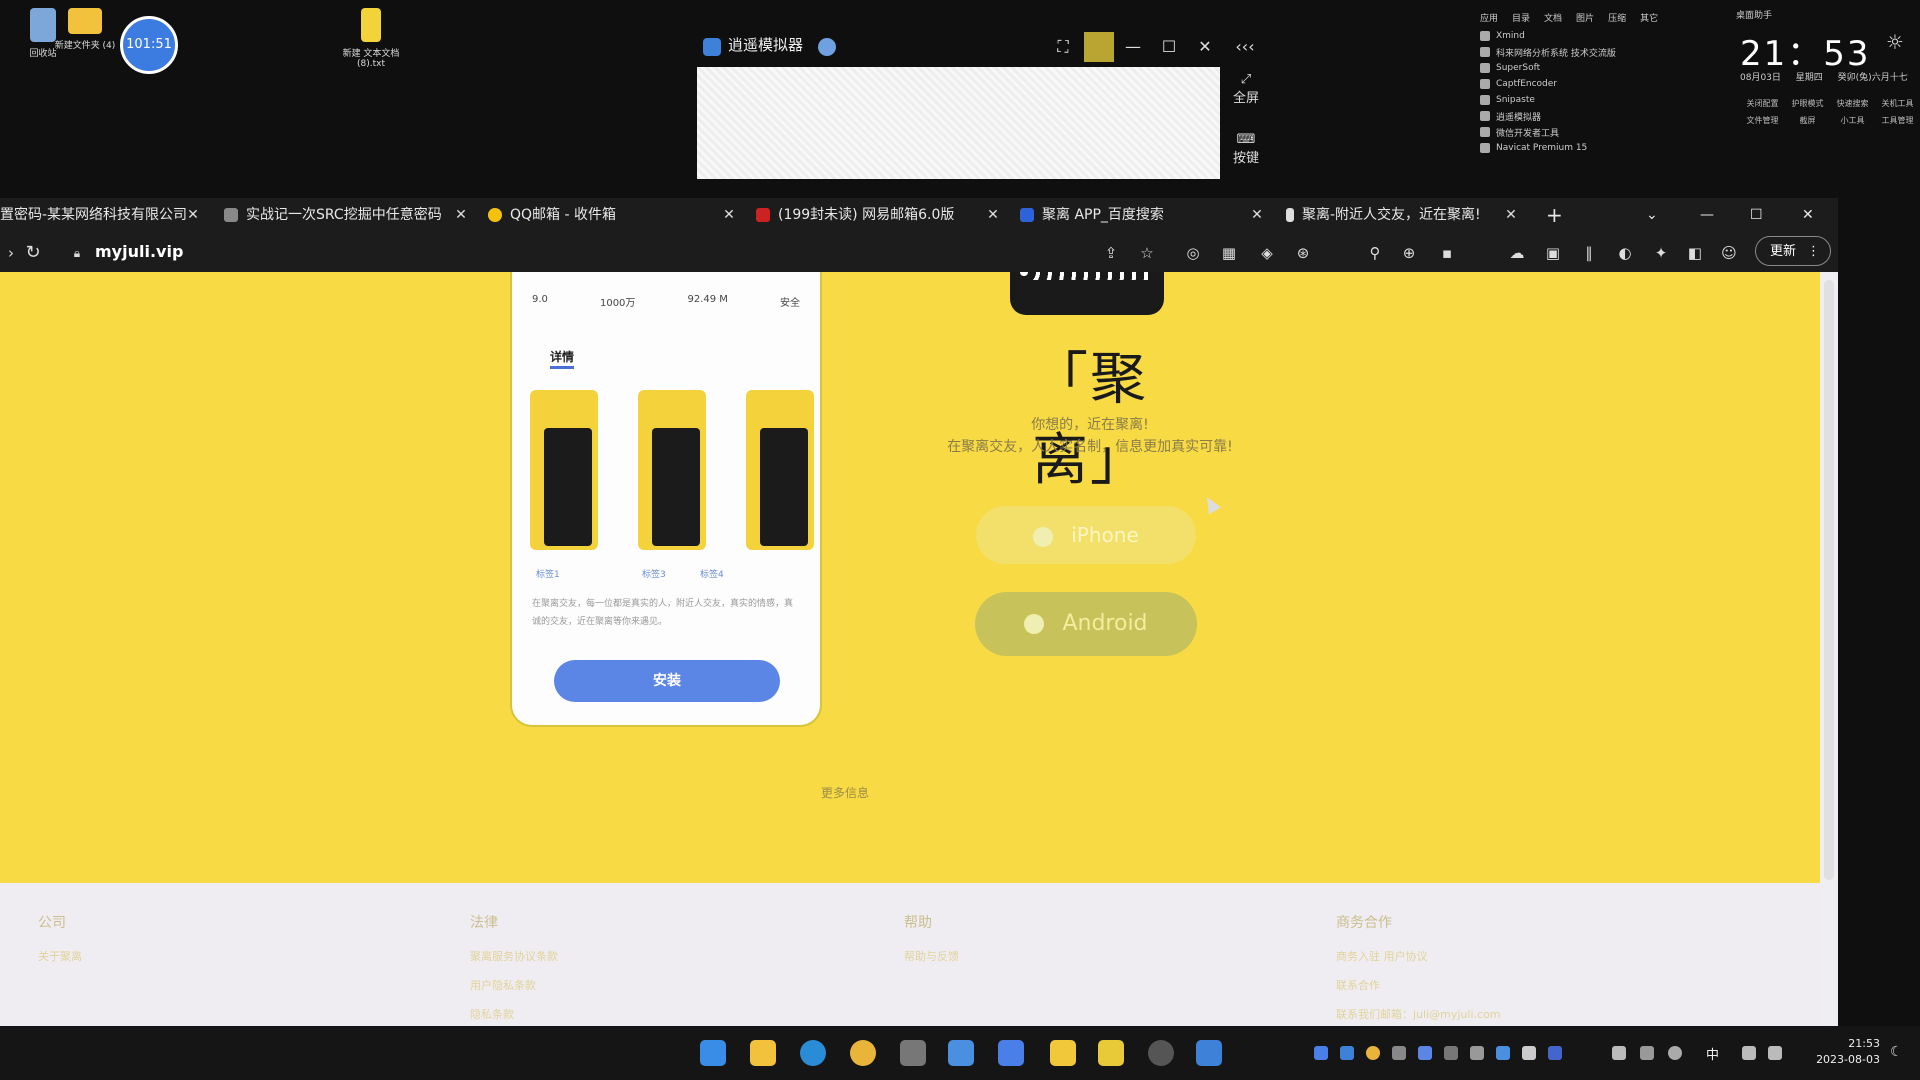 This screenshot has height=1080, width=1920. What do you see at coordinates (1580, 36) in the screenshot?
I see `launcher-app: Xmind` at bounding box center [1580, 36].